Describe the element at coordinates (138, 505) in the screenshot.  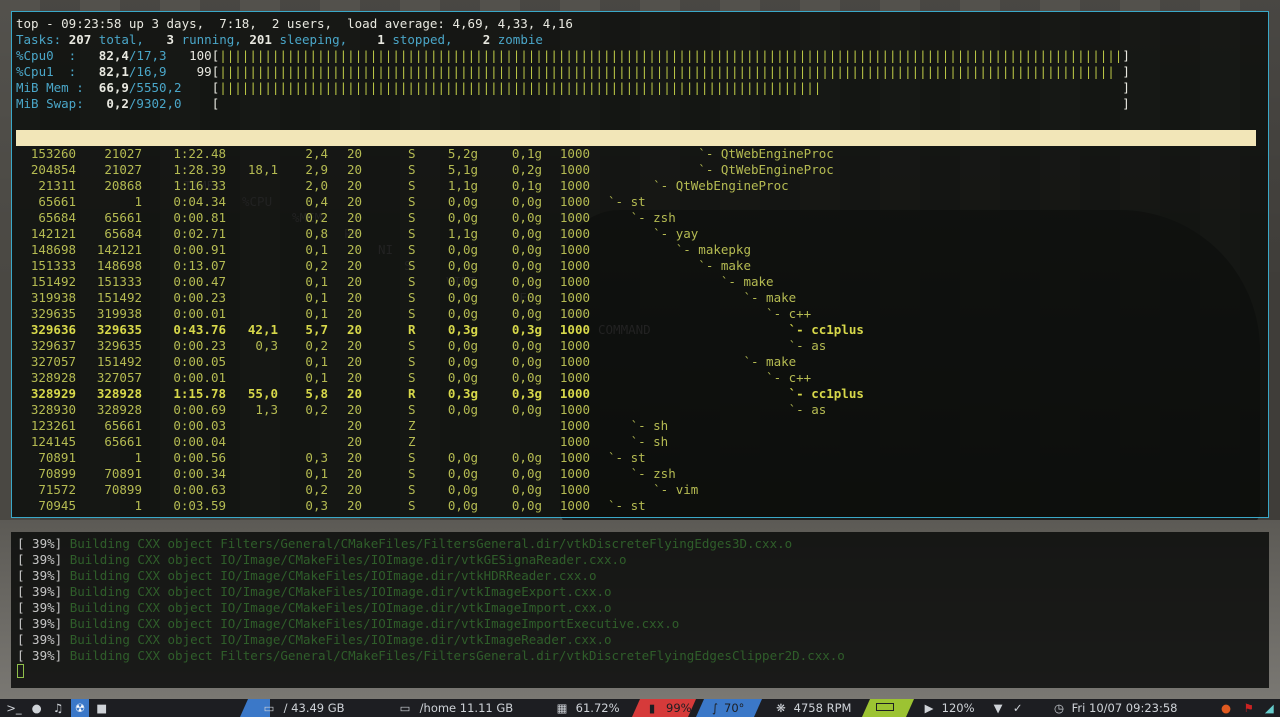
I see `cell-ppid: 1` at that location.